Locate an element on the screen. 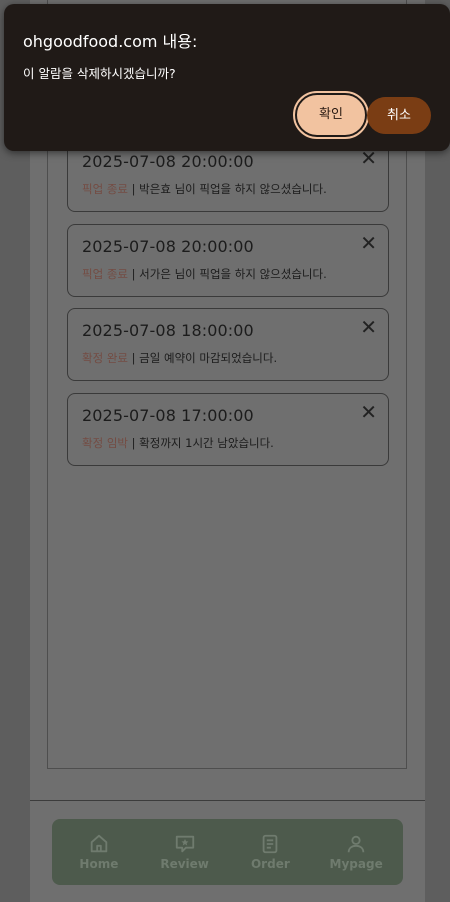 This screenshot has height=902, width=450. nav-mypage: Mypage is located at coordinates (356, 852).